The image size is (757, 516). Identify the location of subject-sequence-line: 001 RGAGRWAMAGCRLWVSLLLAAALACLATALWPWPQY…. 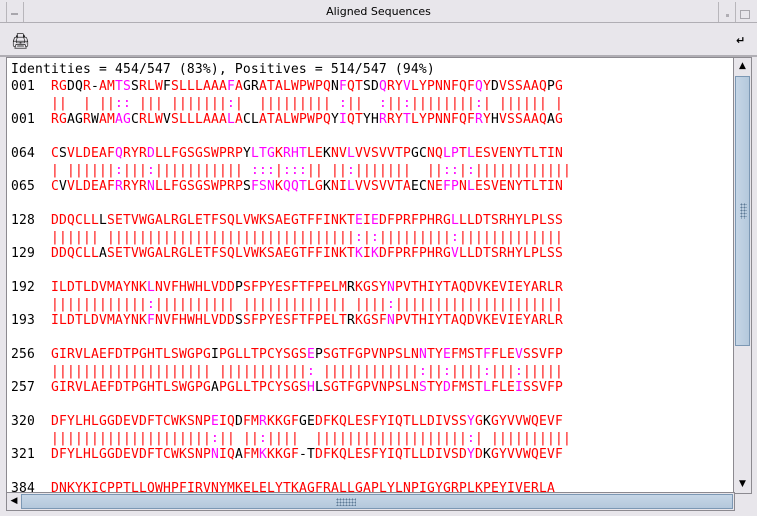
(287, 120).